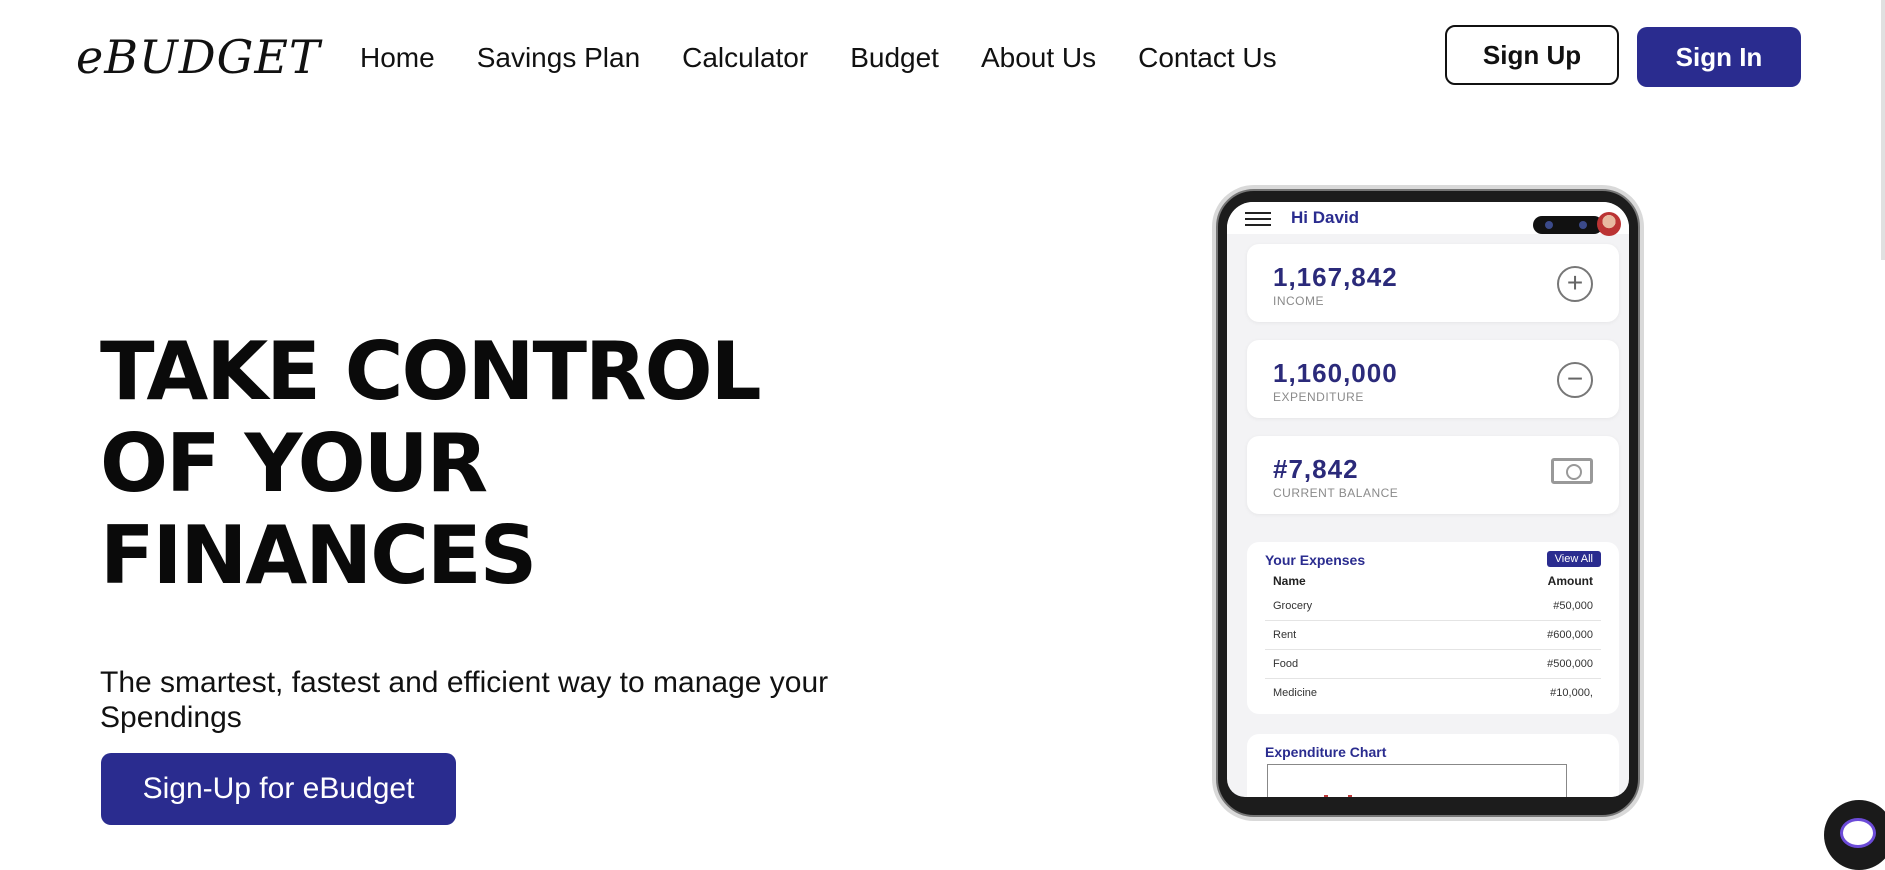 The width and height of the screenshot is (1885, 870). Describe the element at coordinates (894, 58) in the screenshot. I see `nav-budget: Budget` at that location.